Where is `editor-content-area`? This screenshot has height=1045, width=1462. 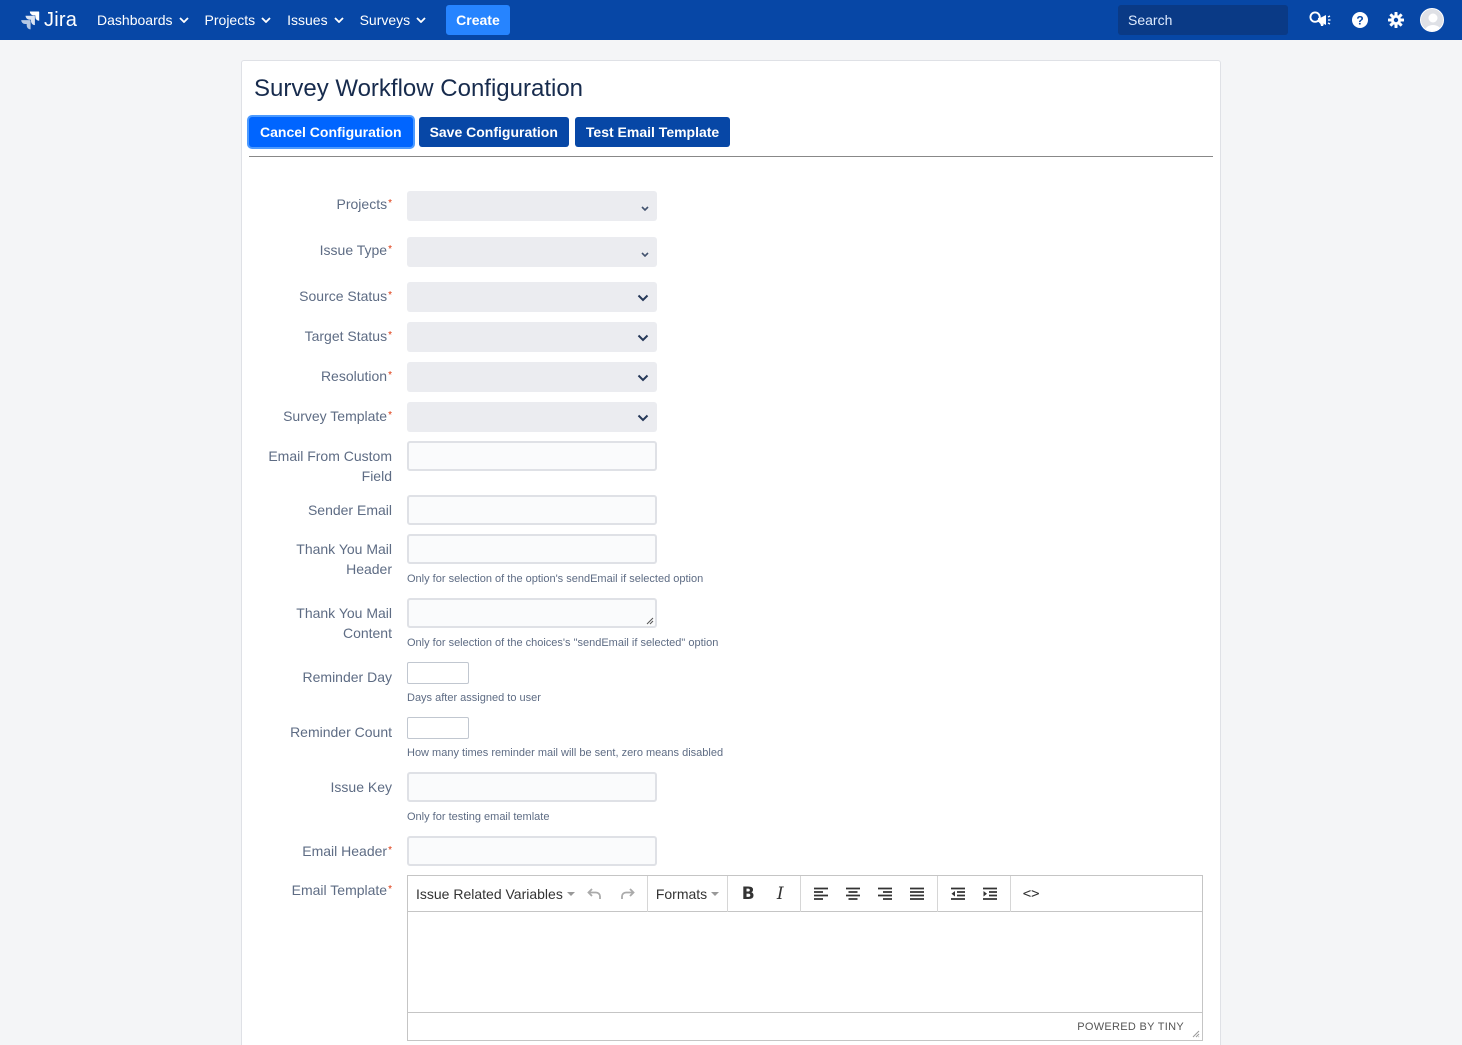
editor-content-area is located at coordinates (805, 962).